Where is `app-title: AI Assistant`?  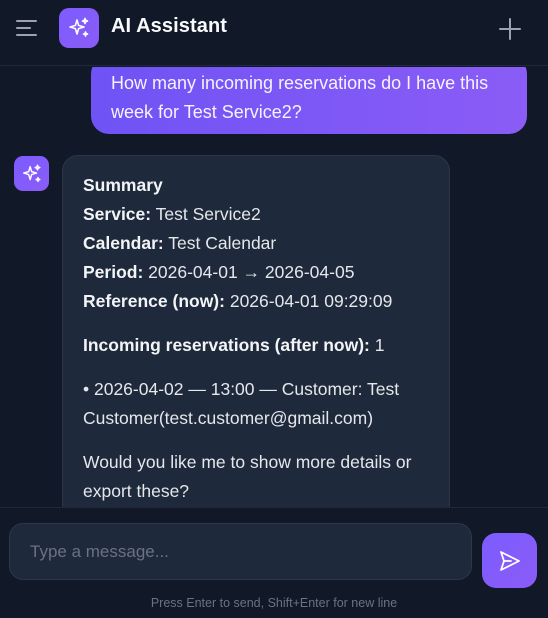
app-title: AI Assistant is located at coordinates (169, 26).